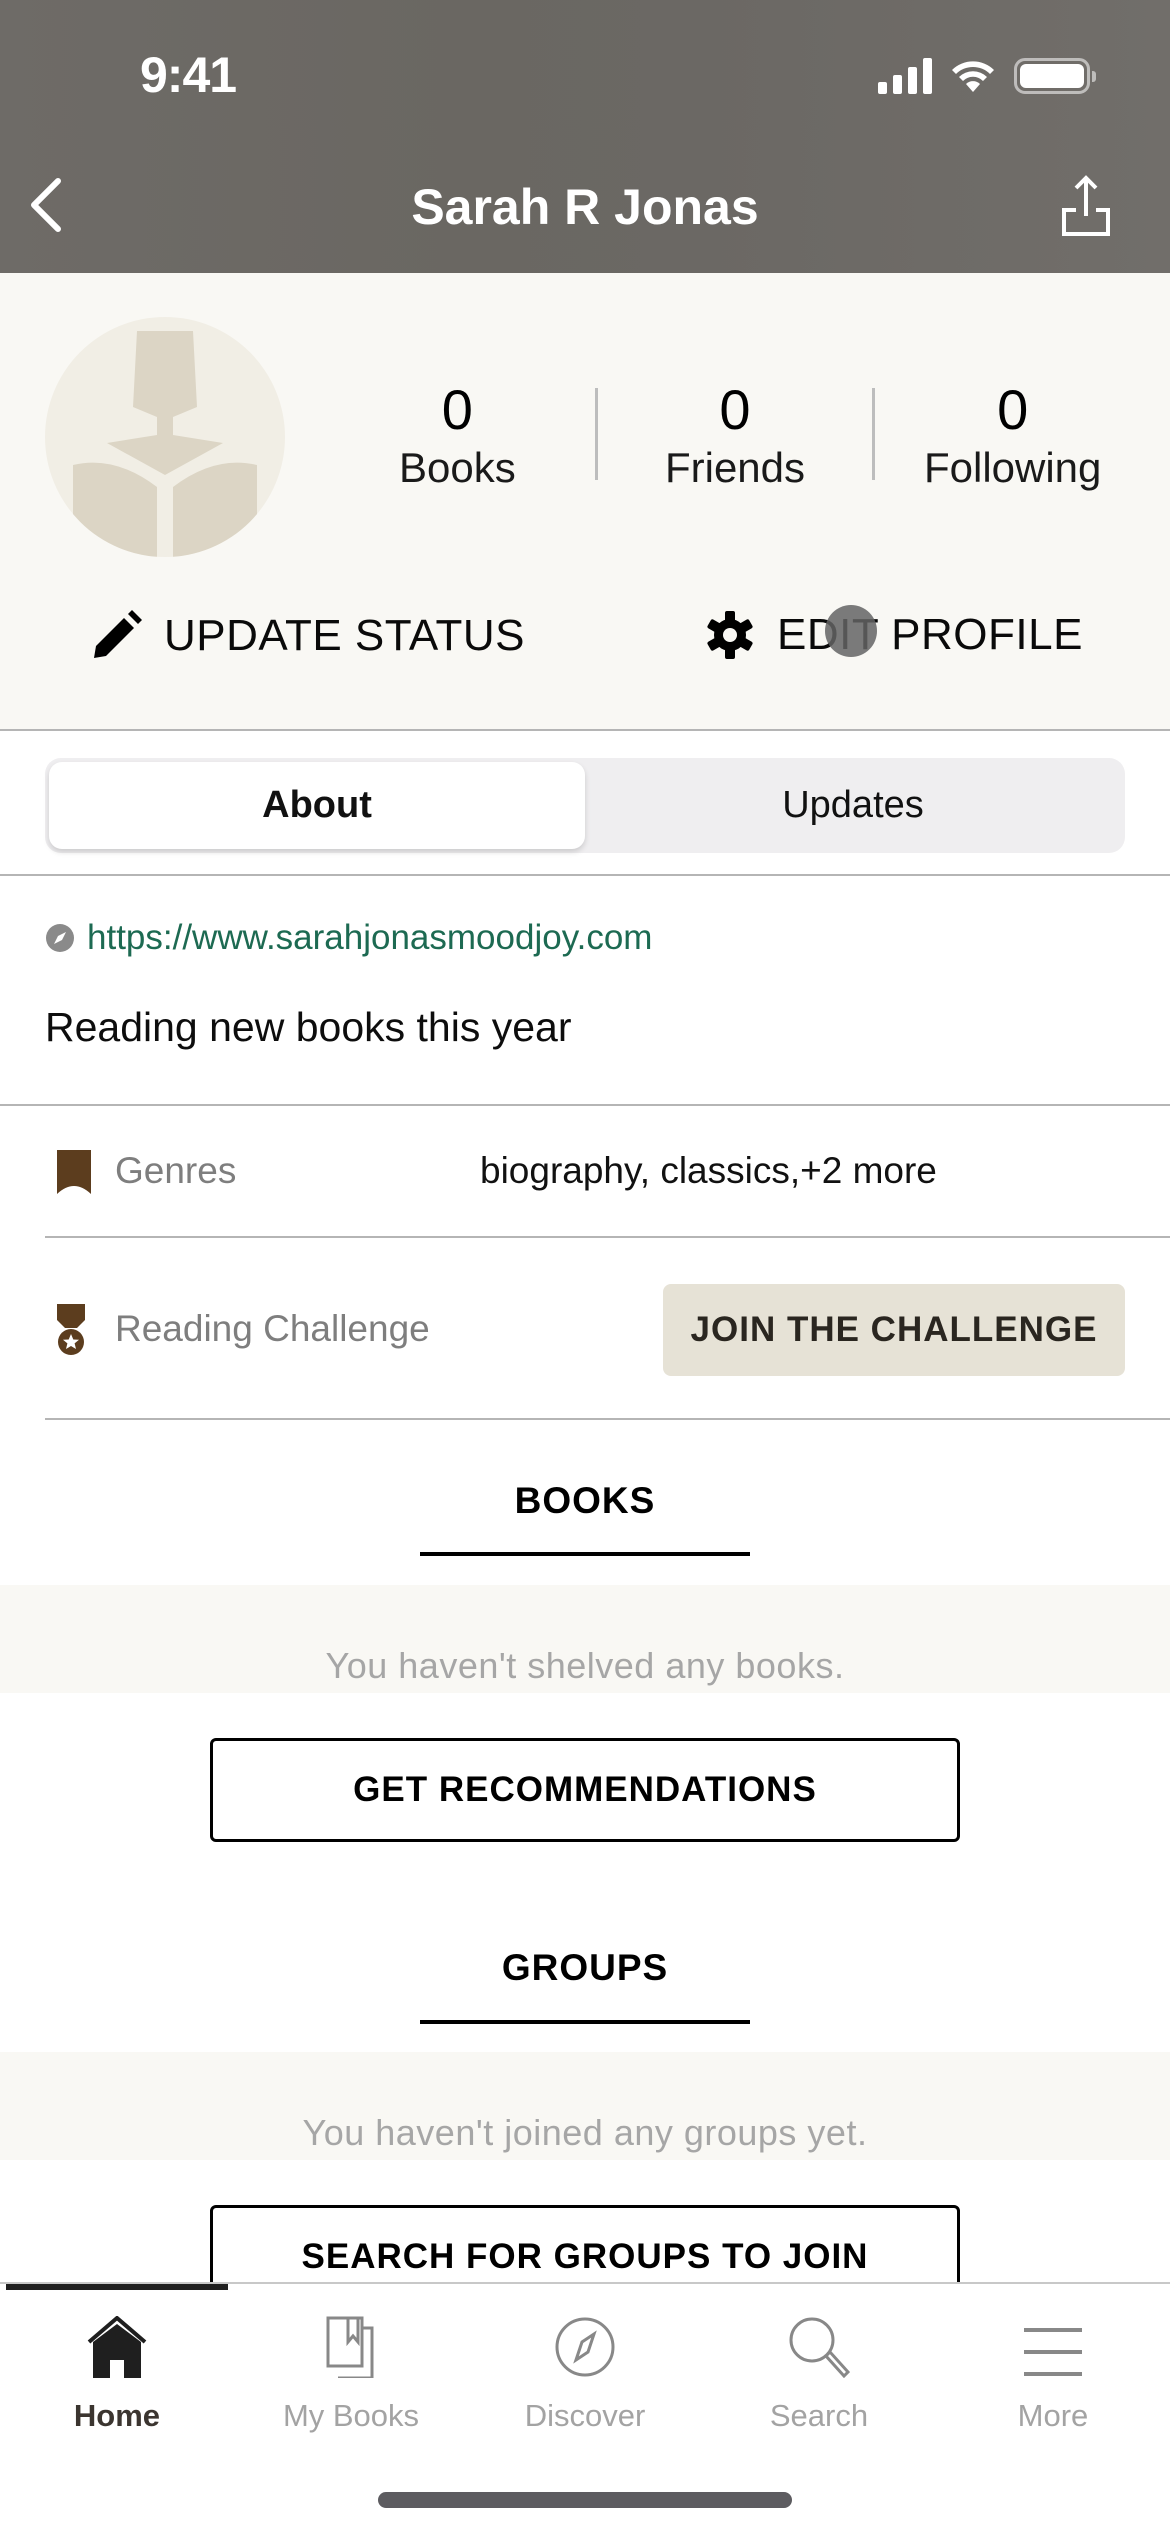 This screenshot has height=2532, width=1170. Describe the element at coordinates (176, 1170) in the screenshot. I see `genres-label: Genres` at that location.